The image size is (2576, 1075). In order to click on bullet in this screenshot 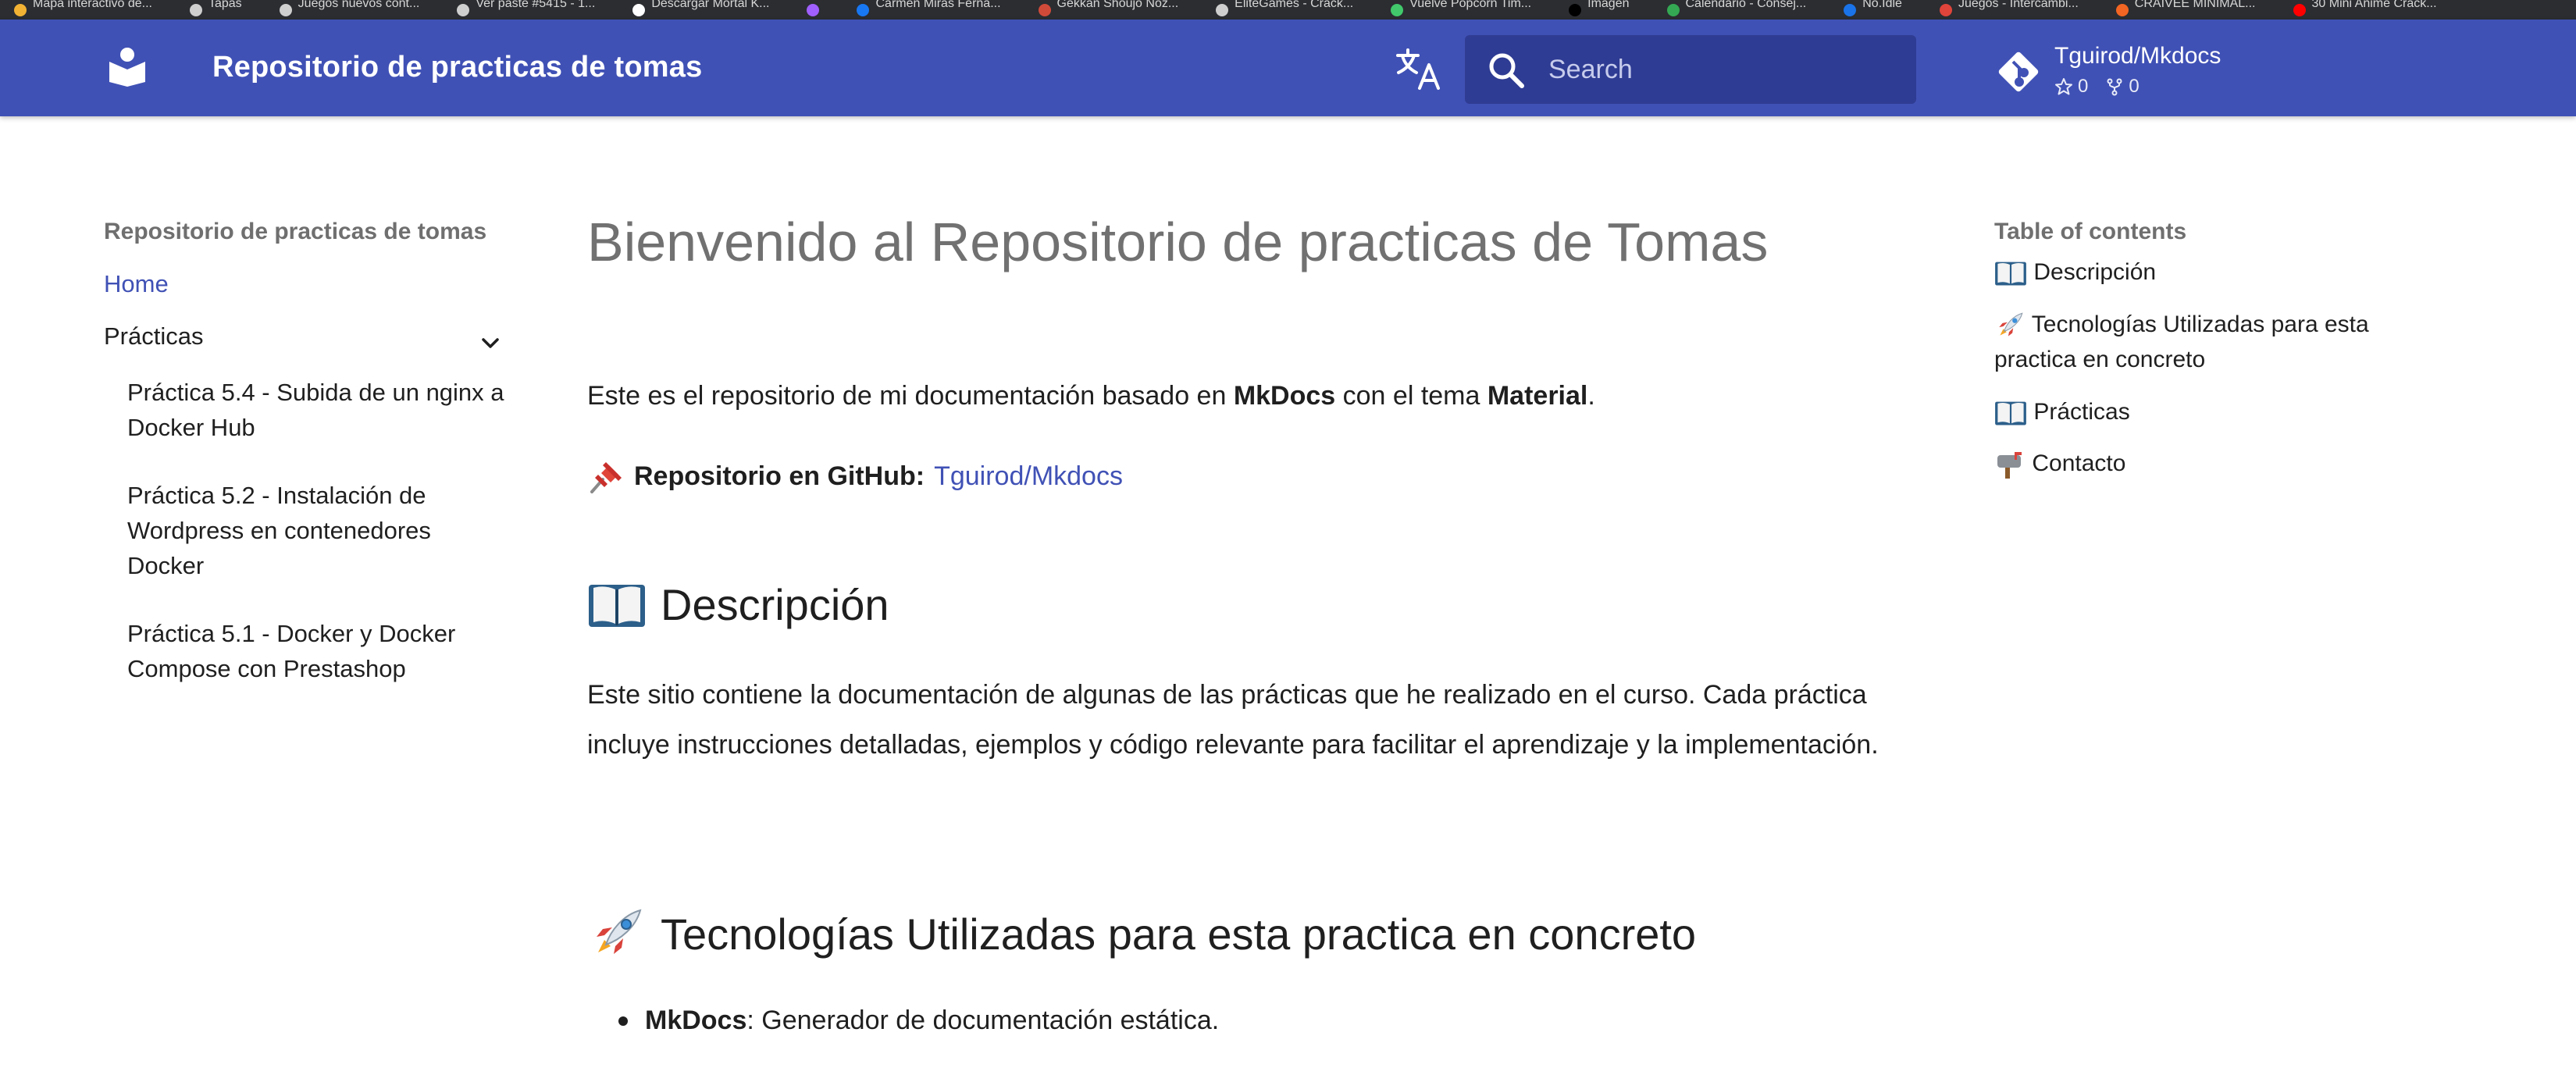, I will do `click(623, 1021)`.